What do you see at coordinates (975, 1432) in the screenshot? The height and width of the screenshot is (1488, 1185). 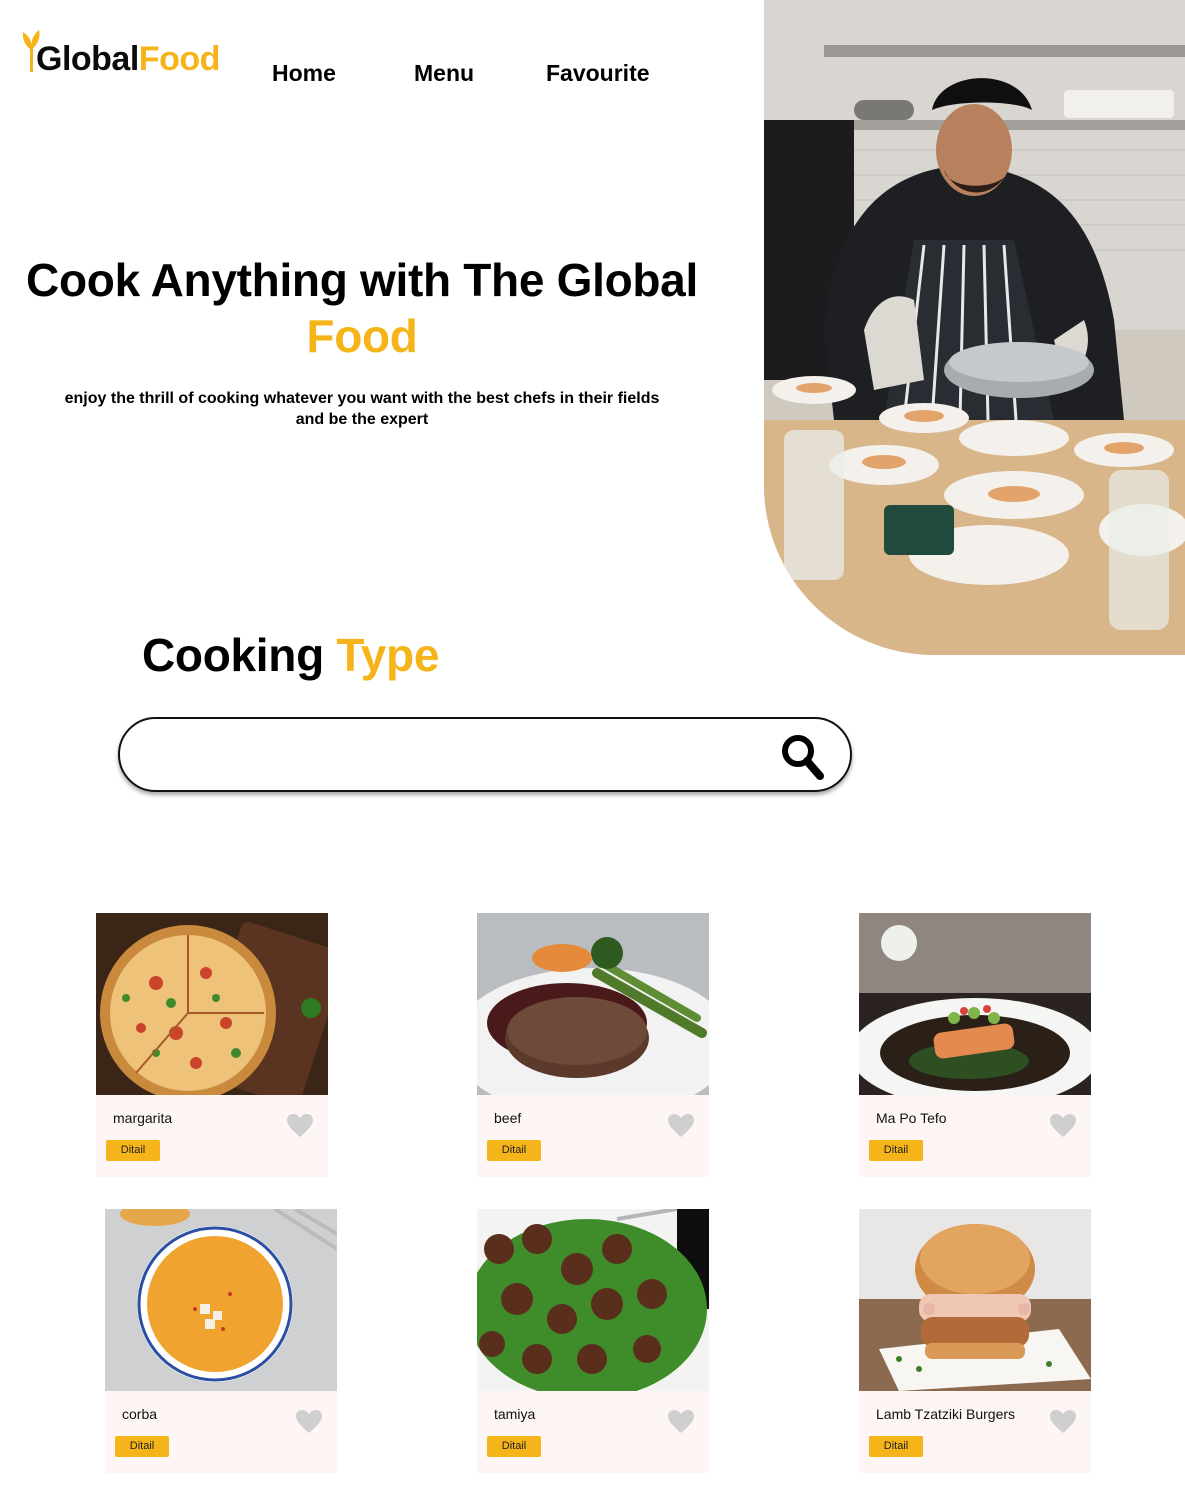 I see `card-info: Lamb Tzatziki Burgers Ditail` at bounding box center [975, 1432].